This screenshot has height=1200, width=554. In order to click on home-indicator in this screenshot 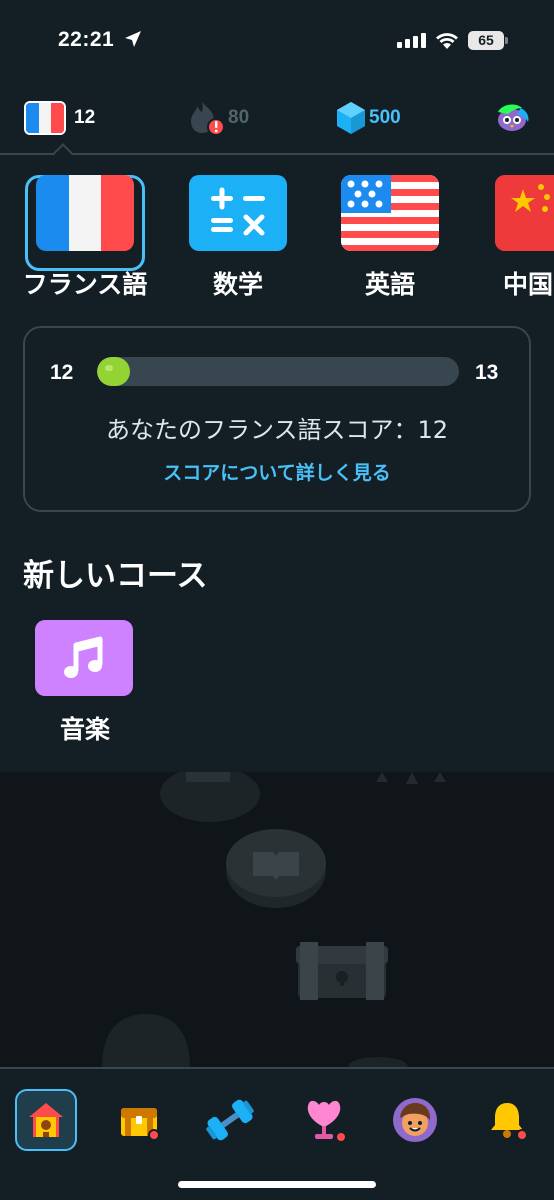, I will do `click(277, 1184)`.